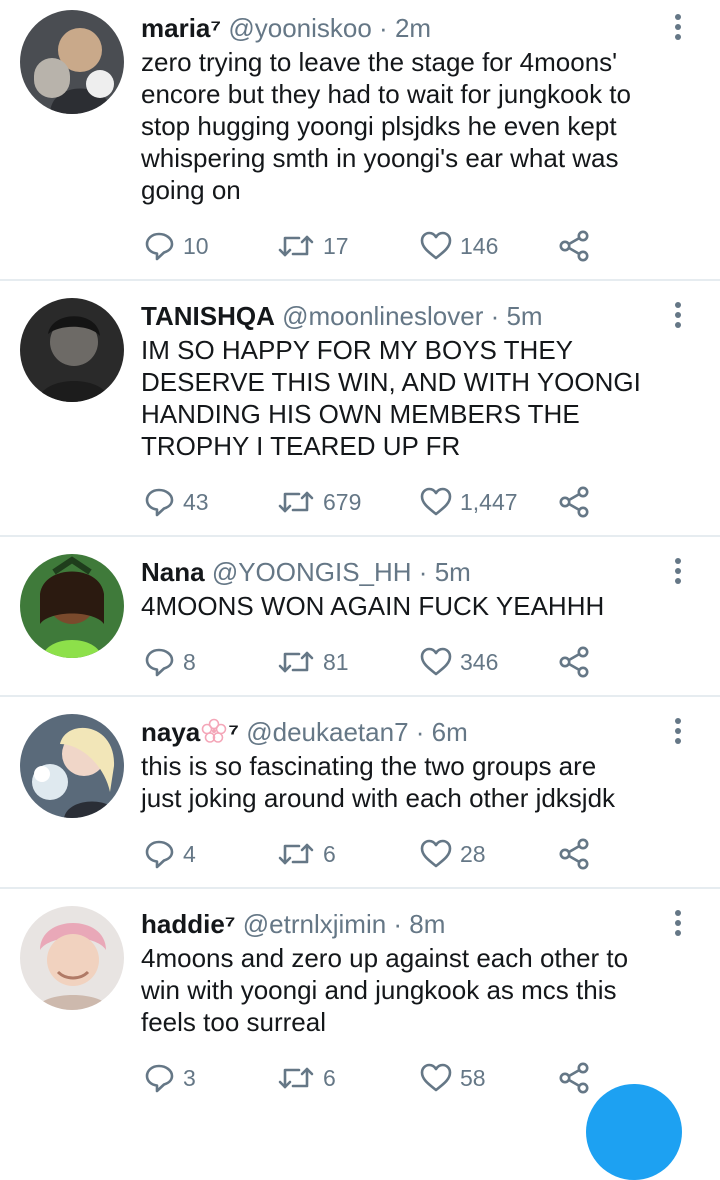 The width and height of the screenshot is (720, 1180). I want to click on like-button: 58, so click(453, 1078).